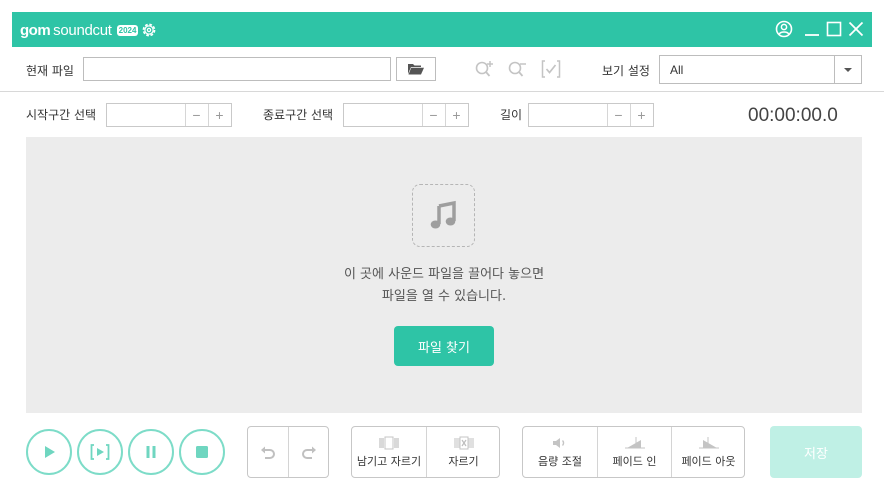 This screenshot has height=486, width=884. Describe the element at coordinates (389, 461) in the screenshot. I see `keep-and-cut-label: 남기고 자르기` at that location.